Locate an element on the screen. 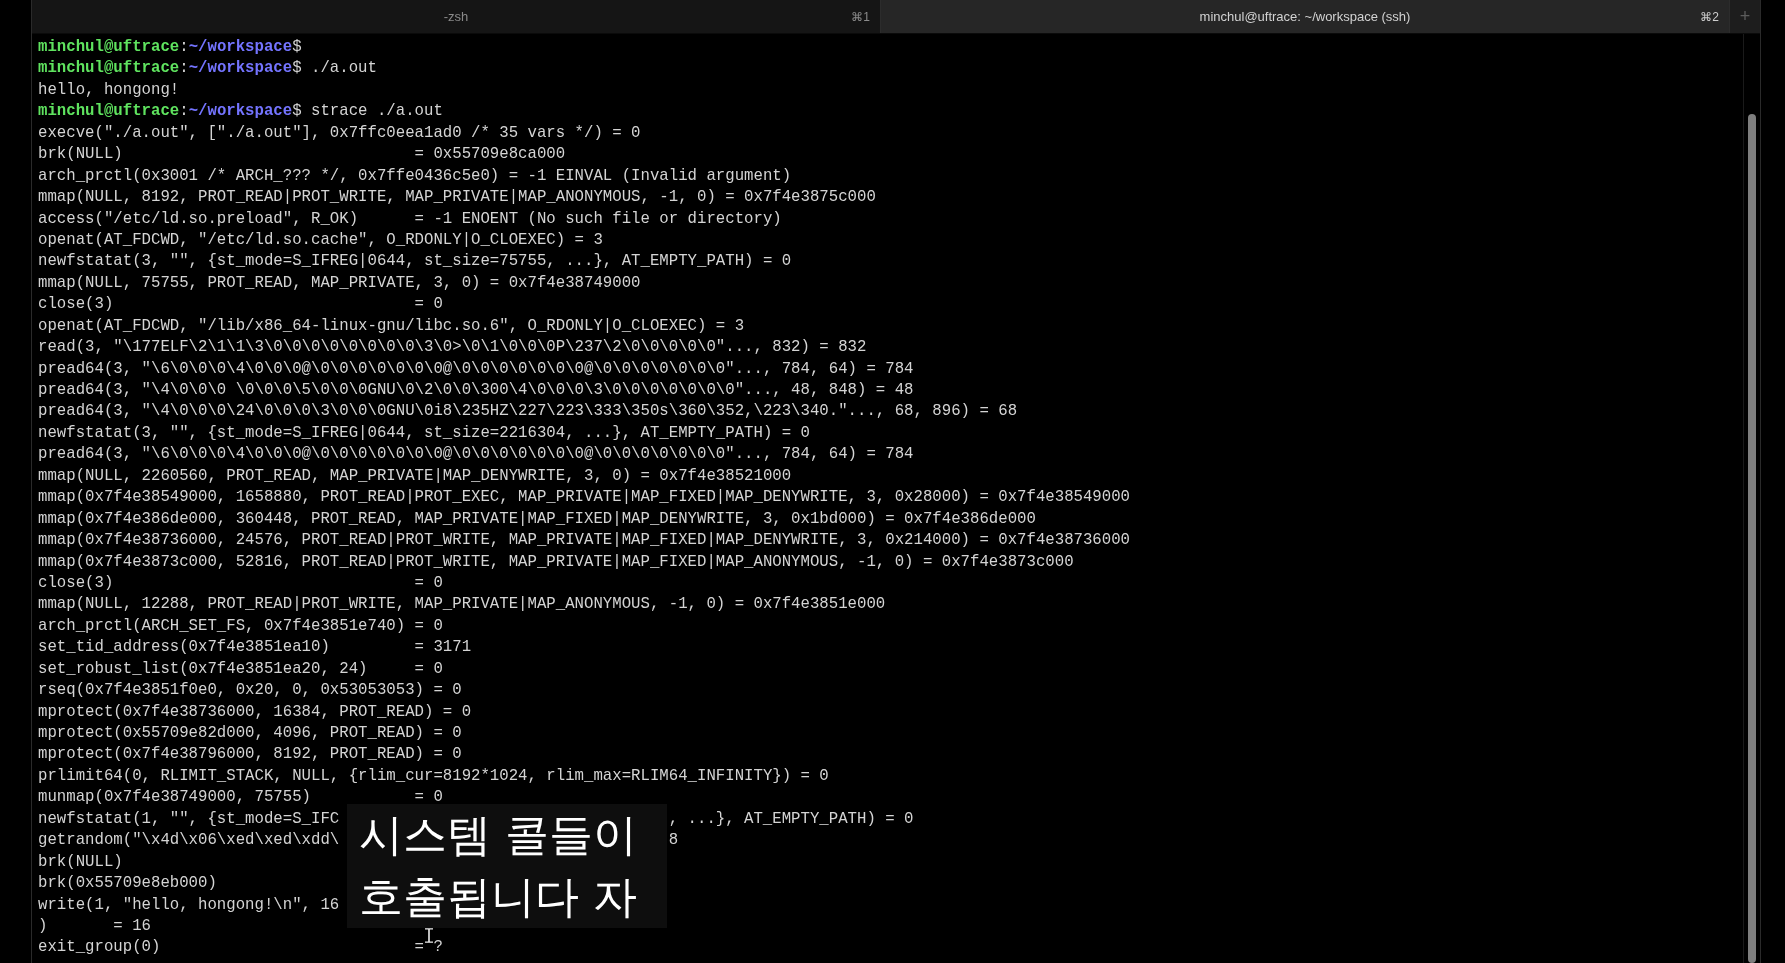 The image size is (1785, 963). terminal-tab: minchul@uftrace: ~/workspace (ssh) ⌘2 is located at coordinates (1305, 16).